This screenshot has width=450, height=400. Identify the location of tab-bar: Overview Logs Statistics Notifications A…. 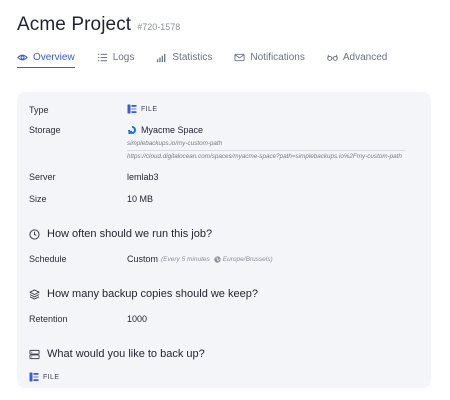
(213, 60).